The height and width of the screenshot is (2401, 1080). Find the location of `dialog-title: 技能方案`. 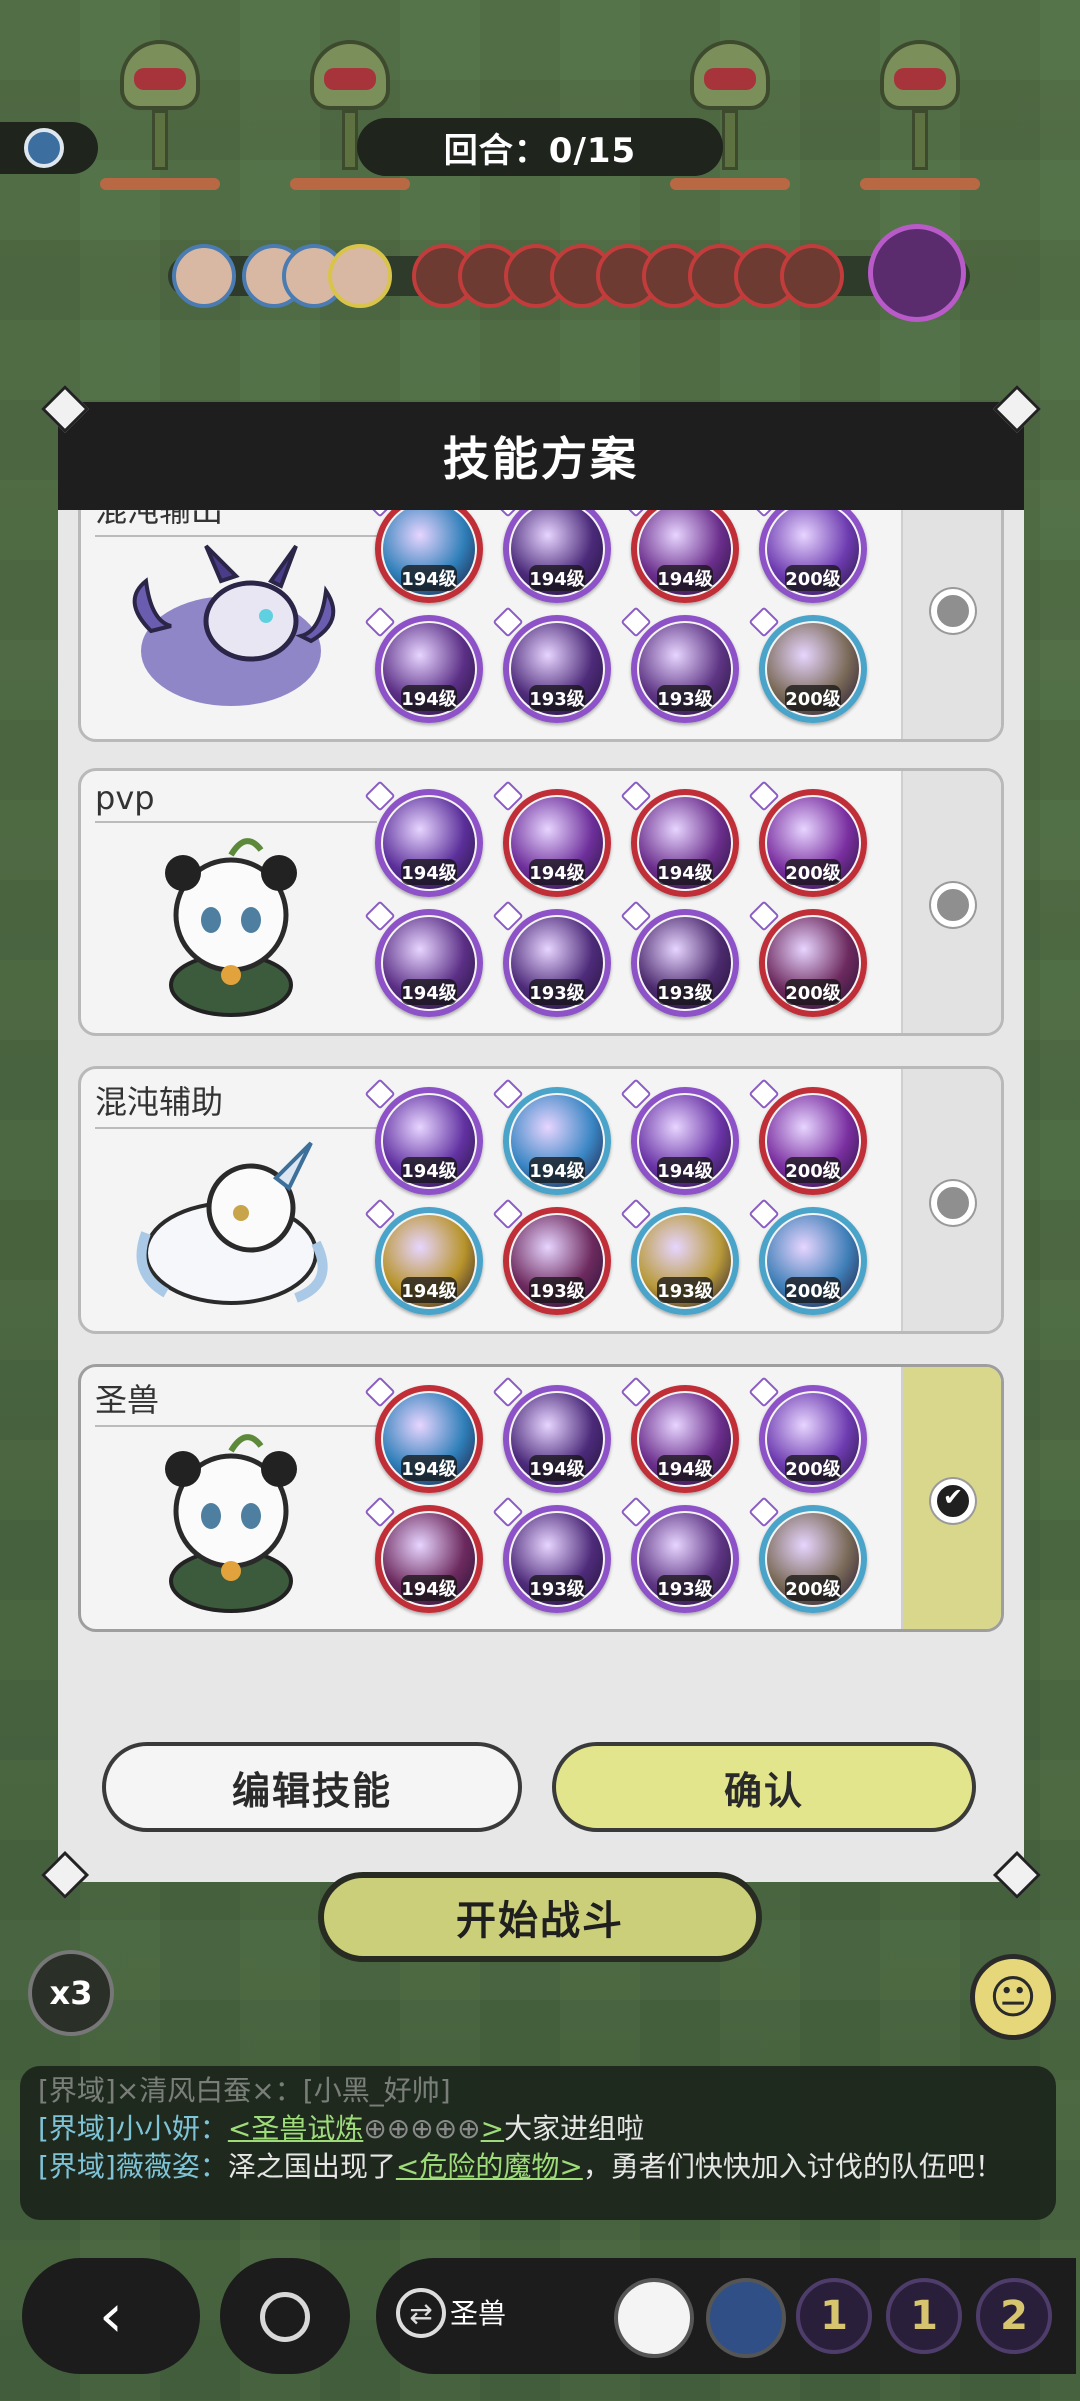

dialog-title: 技能方案 is located at coordinates (541, 456).